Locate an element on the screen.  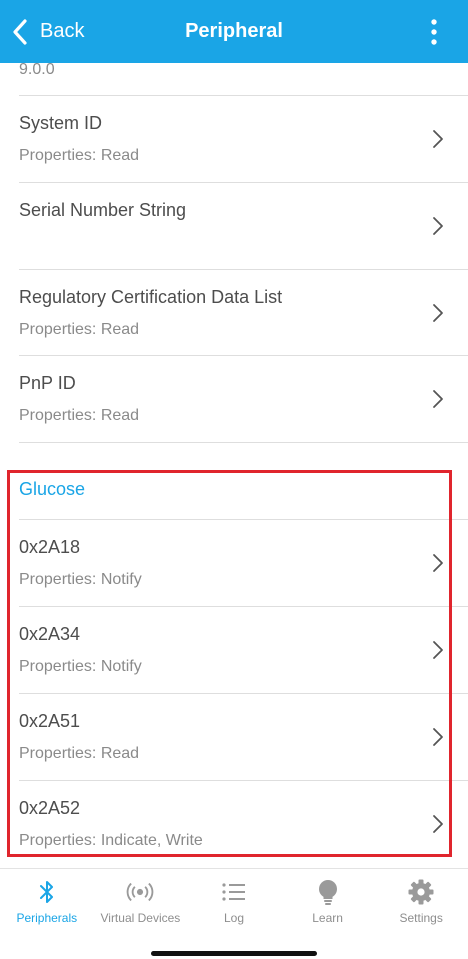
broadcast-icon is located at coordinates (140, 892).